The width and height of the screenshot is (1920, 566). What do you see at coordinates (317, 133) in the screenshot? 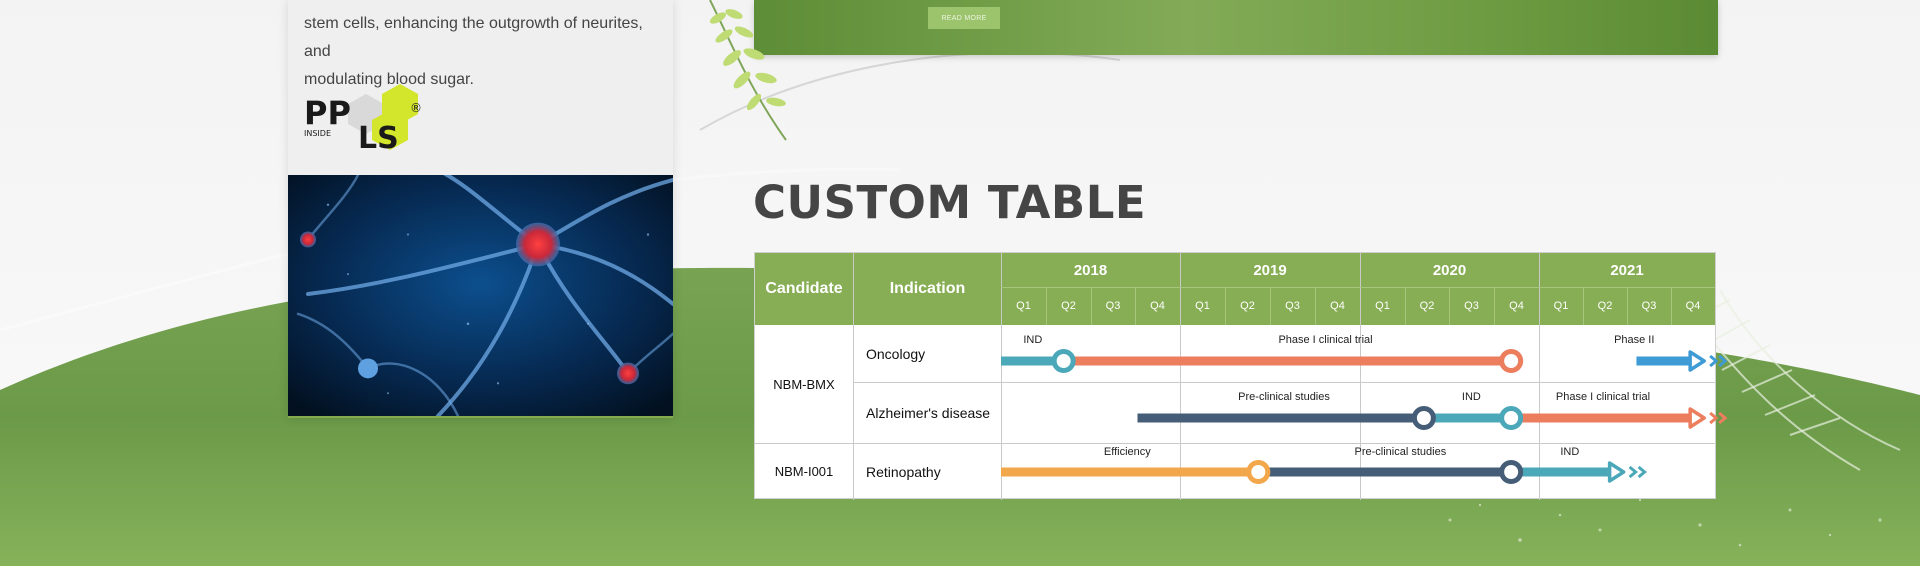
I see `logo-inside-tag: INSIDE` at bounding box center [317, 133].